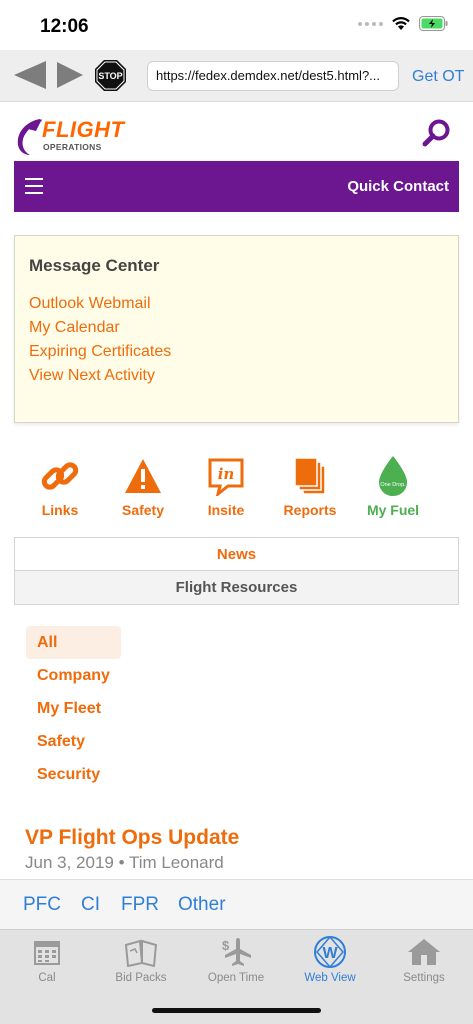  Describe the element at coordinates (433, 23) in the screenshot. I see `battery-charging-icon` at that location.